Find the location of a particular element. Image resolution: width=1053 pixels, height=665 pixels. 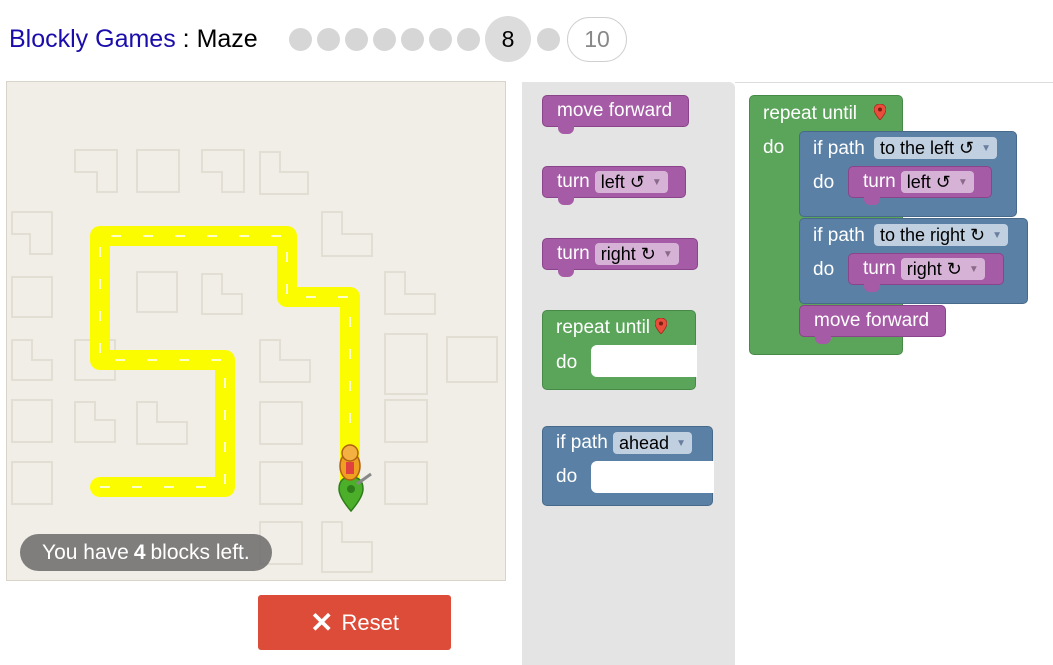

reset-label: Reset is located at coordinates (370, 622).